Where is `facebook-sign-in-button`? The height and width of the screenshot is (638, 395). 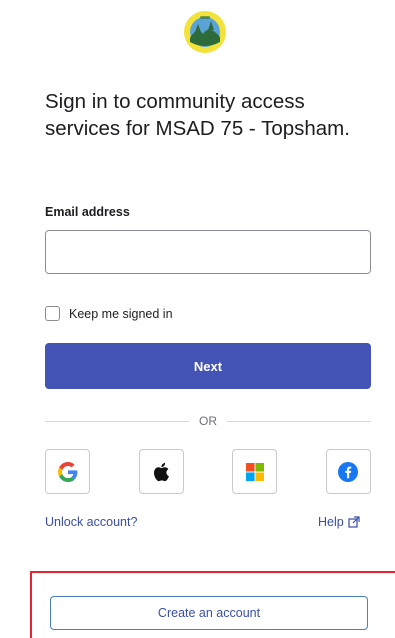 facebook-sign-in-button is located at coordinates (348, 471).